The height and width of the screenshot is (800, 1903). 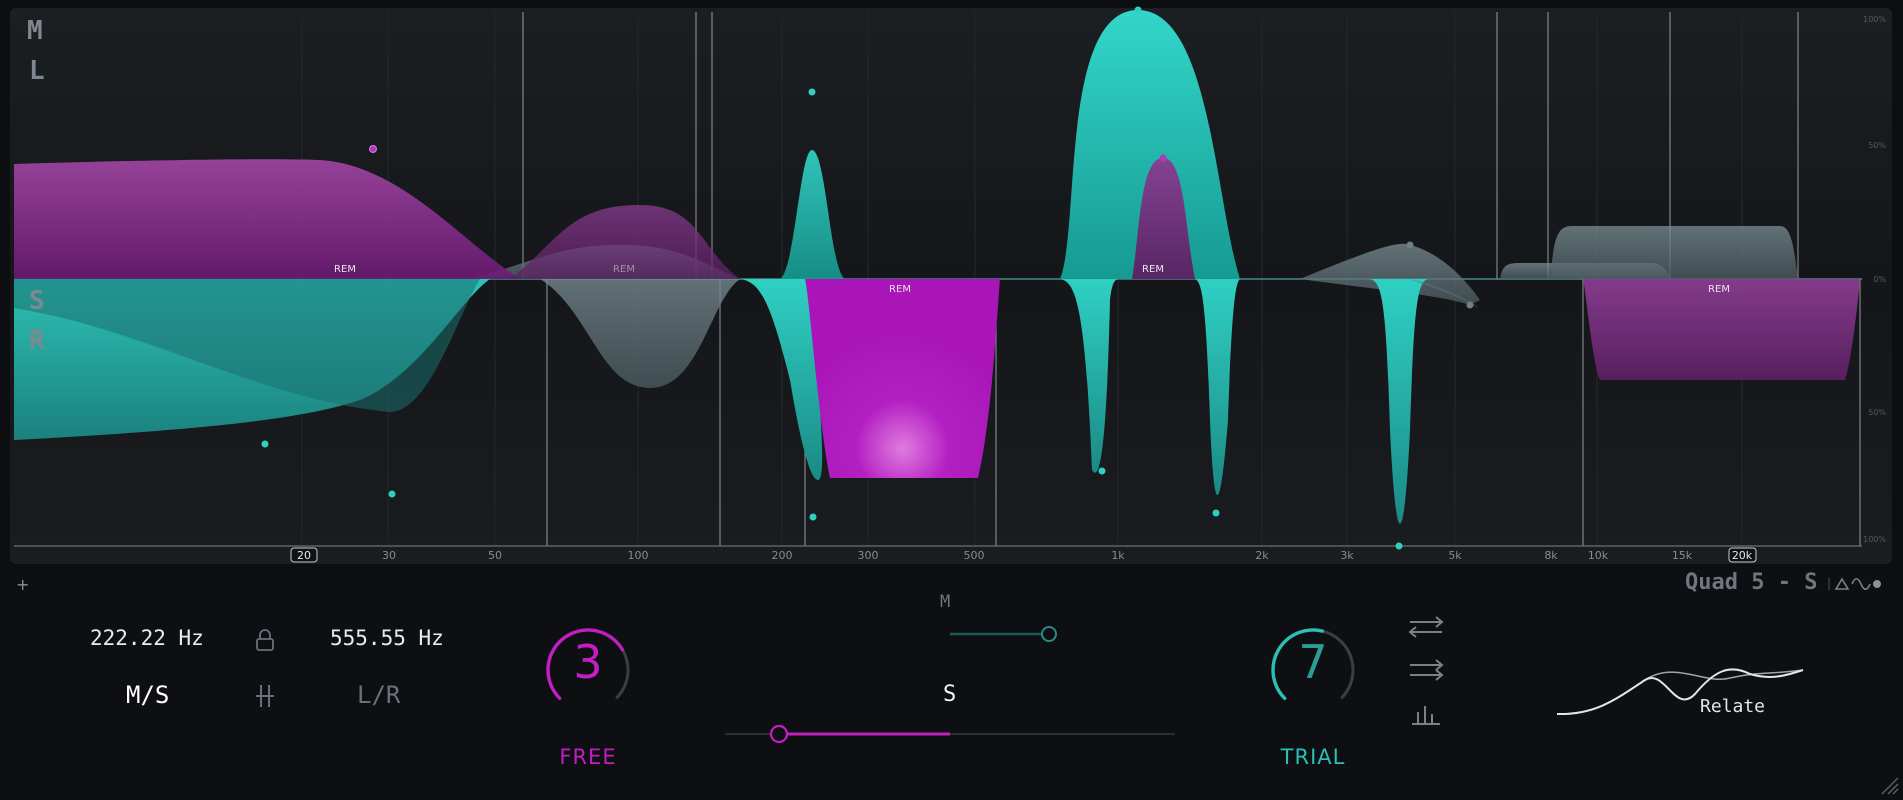 What do you see at coordinates (378, 695) in the screenshot?
I see `mode-lr-button: L/R` at bounding box center [378, 695].